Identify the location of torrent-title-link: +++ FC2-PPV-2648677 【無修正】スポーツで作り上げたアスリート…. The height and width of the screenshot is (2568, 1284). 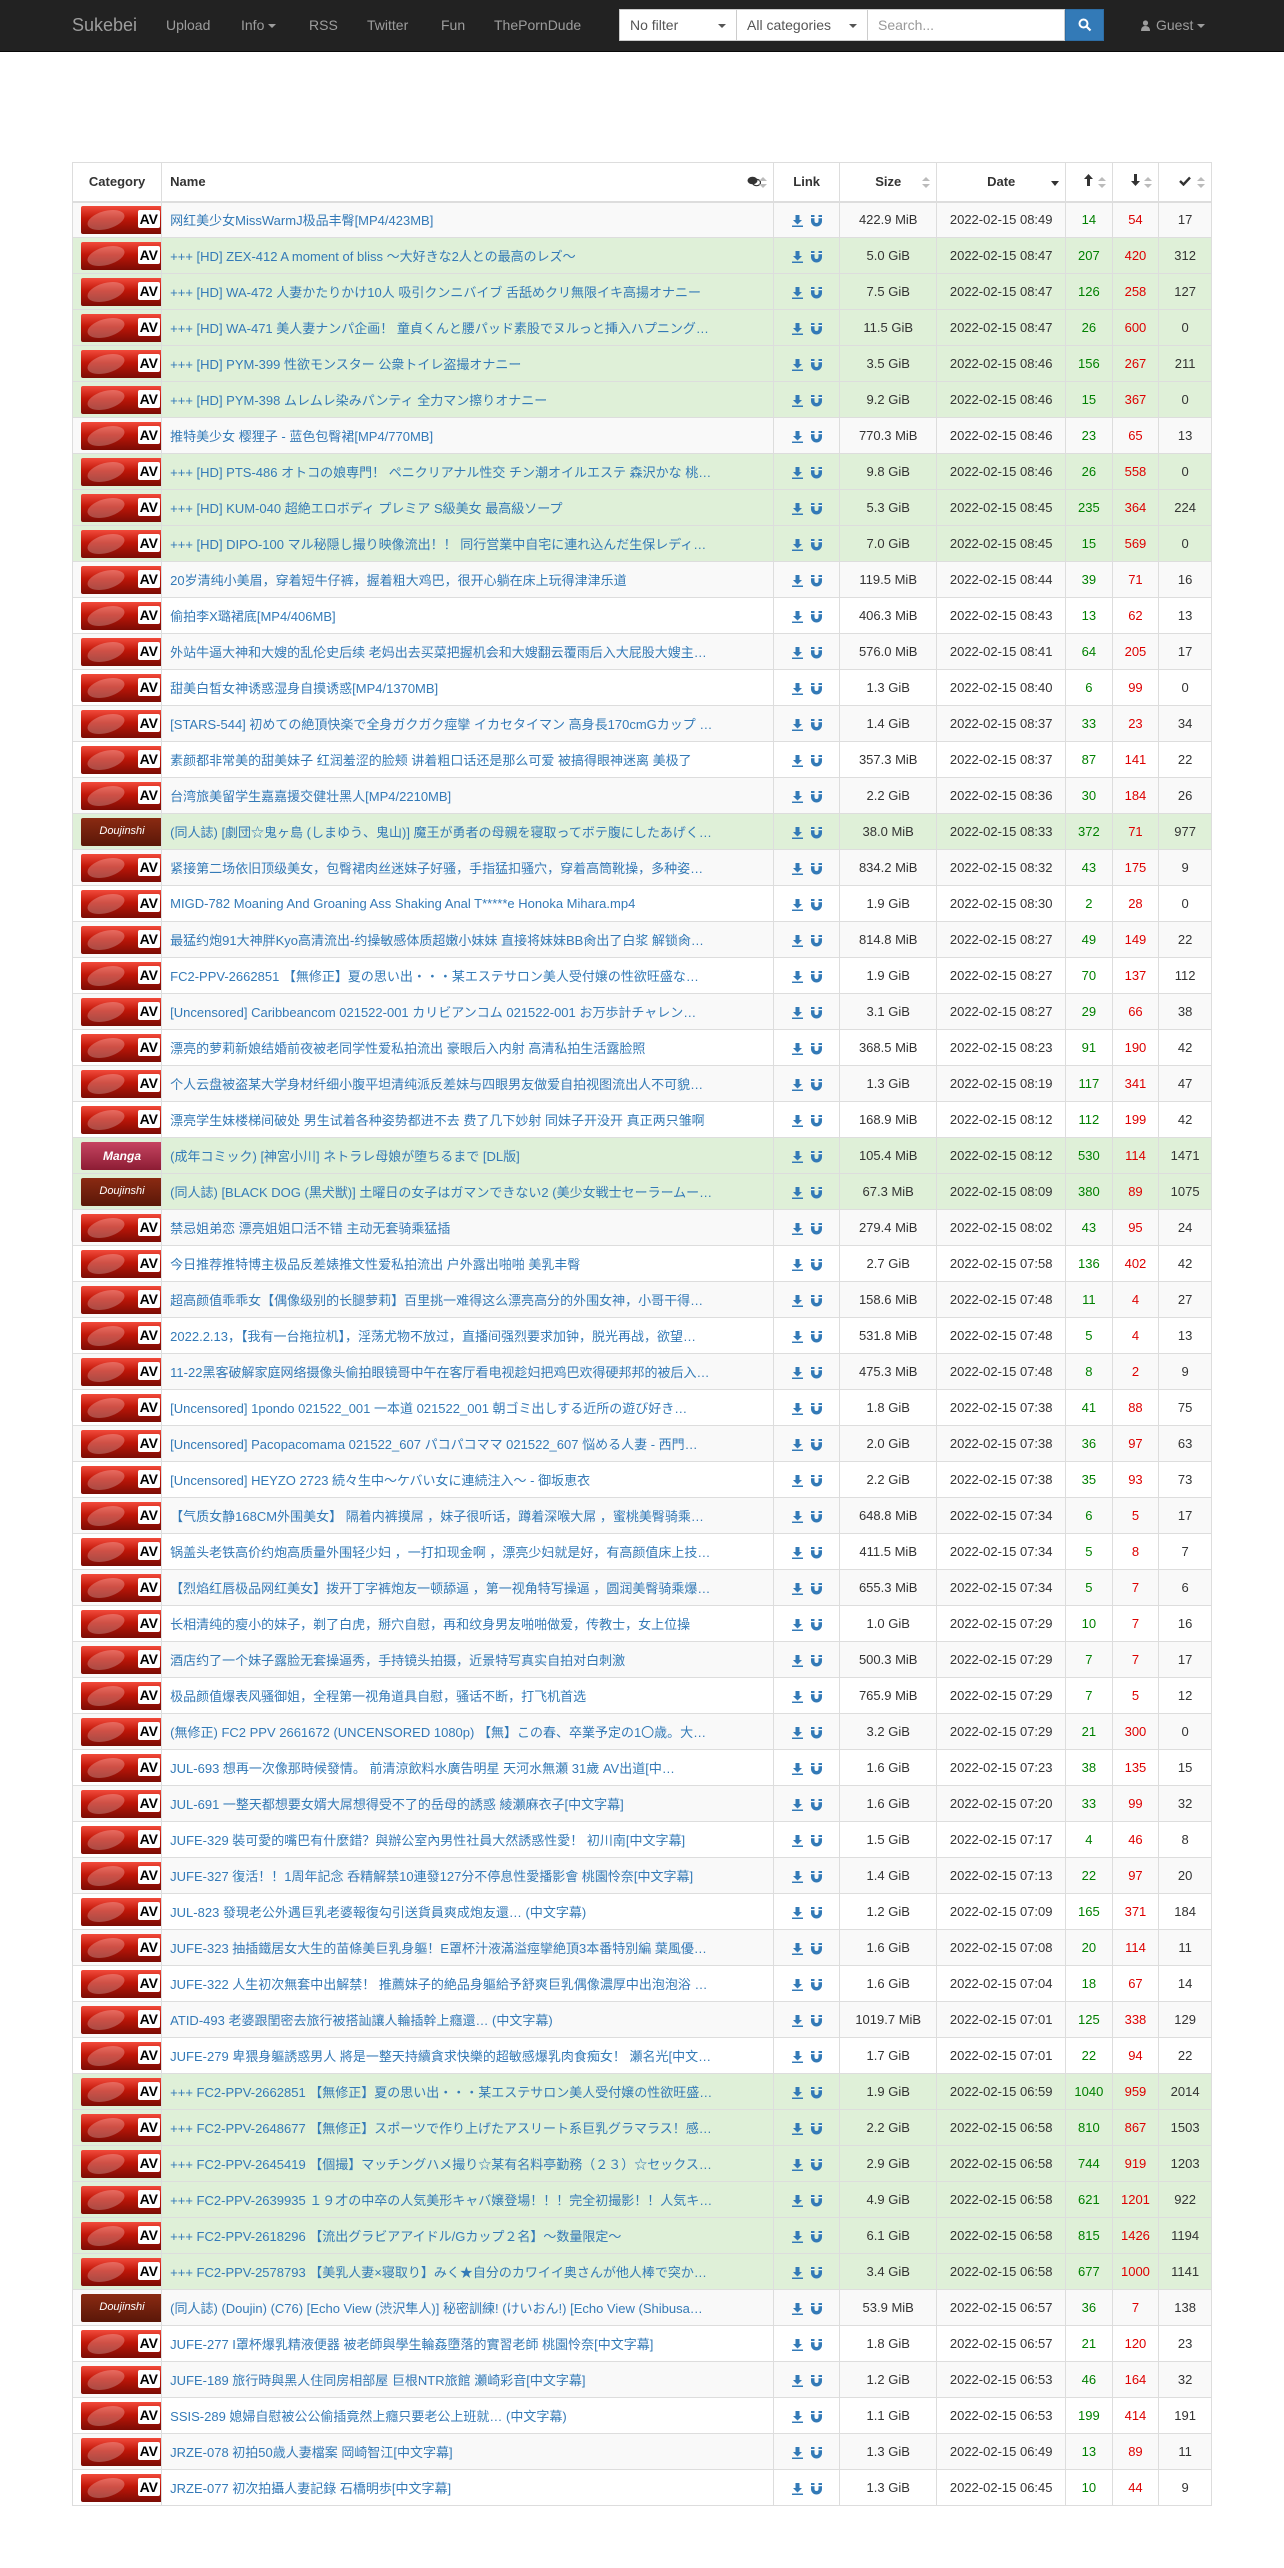
(441, 2128).